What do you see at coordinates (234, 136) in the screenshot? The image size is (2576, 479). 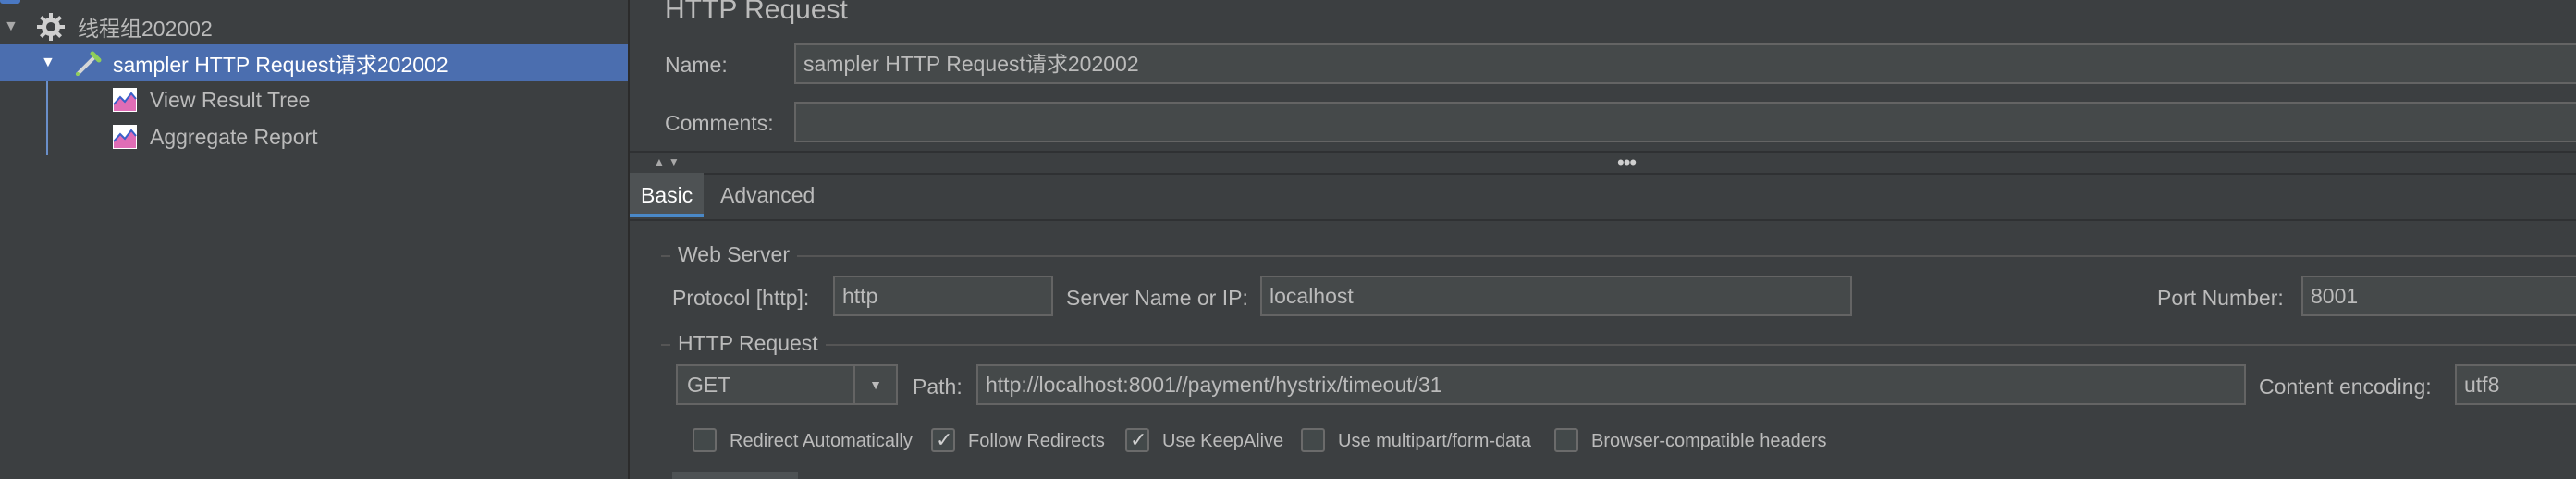 I see `tree-item-label: Aggregate Report` at bounding box center [234, 136].